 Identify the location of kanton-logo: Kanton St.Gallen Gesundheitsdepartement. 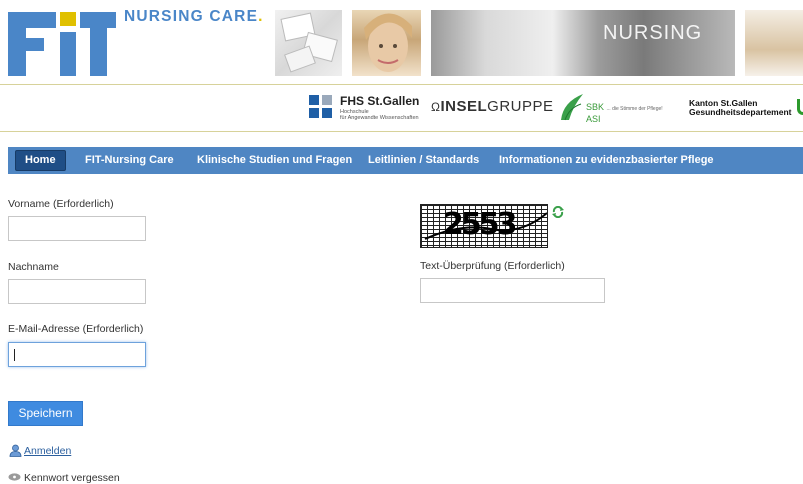
(740, 108).